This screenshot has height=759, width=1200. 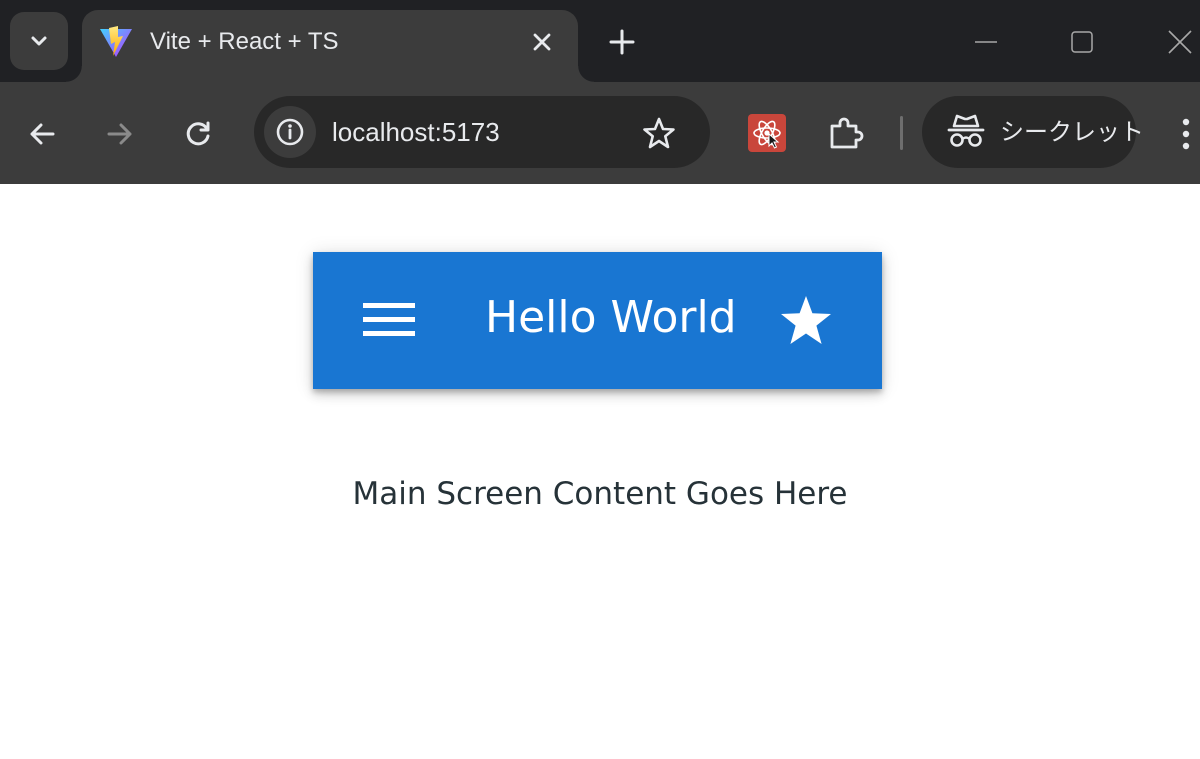 I want to click on incognito-label: シークレット, so click(x=1072, y=132).